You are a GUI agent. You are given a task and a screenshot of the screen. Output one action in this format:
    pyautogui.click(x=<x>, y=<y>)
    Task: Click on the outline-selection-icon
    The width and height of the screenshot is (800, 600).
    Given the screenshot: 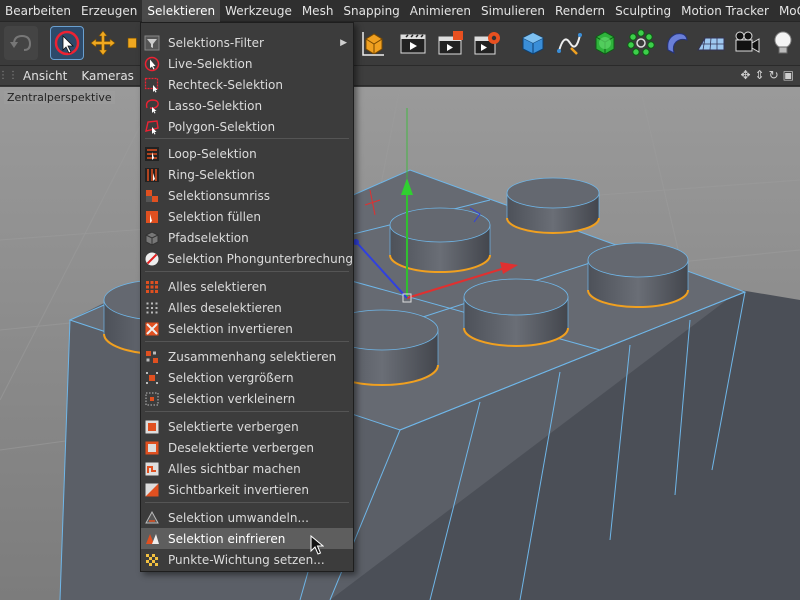 What is the action you would take?
    pyautogui.click(x=152, y=196)
    